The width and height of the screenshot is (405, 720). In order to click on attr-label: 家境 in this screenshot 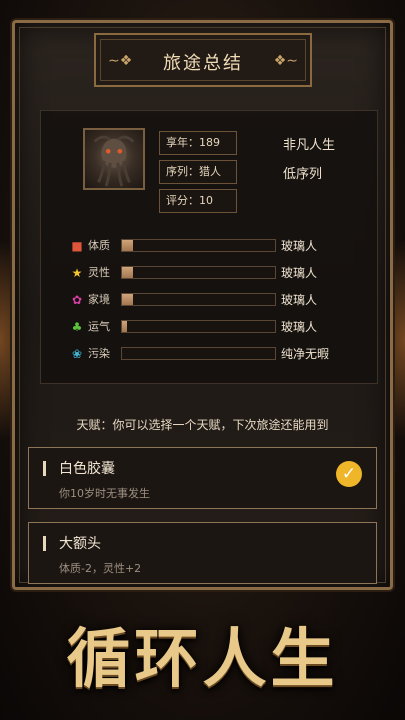, I will do `click(99, 299)`.